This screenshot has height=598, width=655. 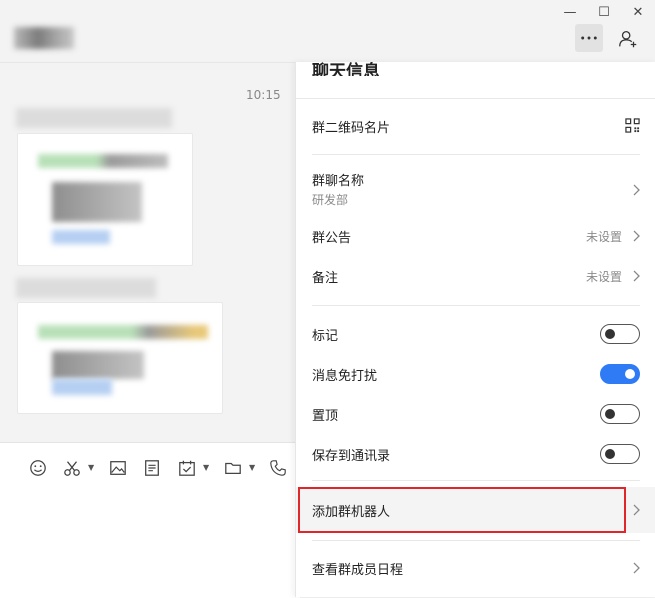 I want to click on maximize-button: ☐, so click(x=604, y=12).